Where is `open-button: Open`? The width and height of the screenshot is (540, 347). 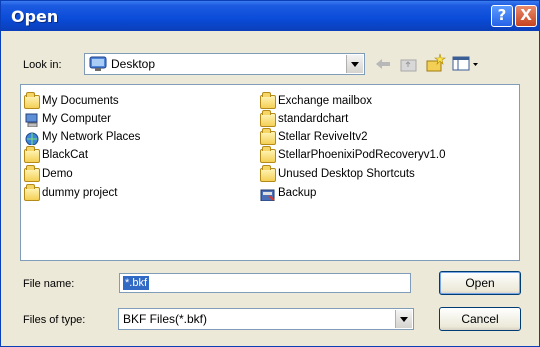
open-button: Open is located at coordinates (480, 283).